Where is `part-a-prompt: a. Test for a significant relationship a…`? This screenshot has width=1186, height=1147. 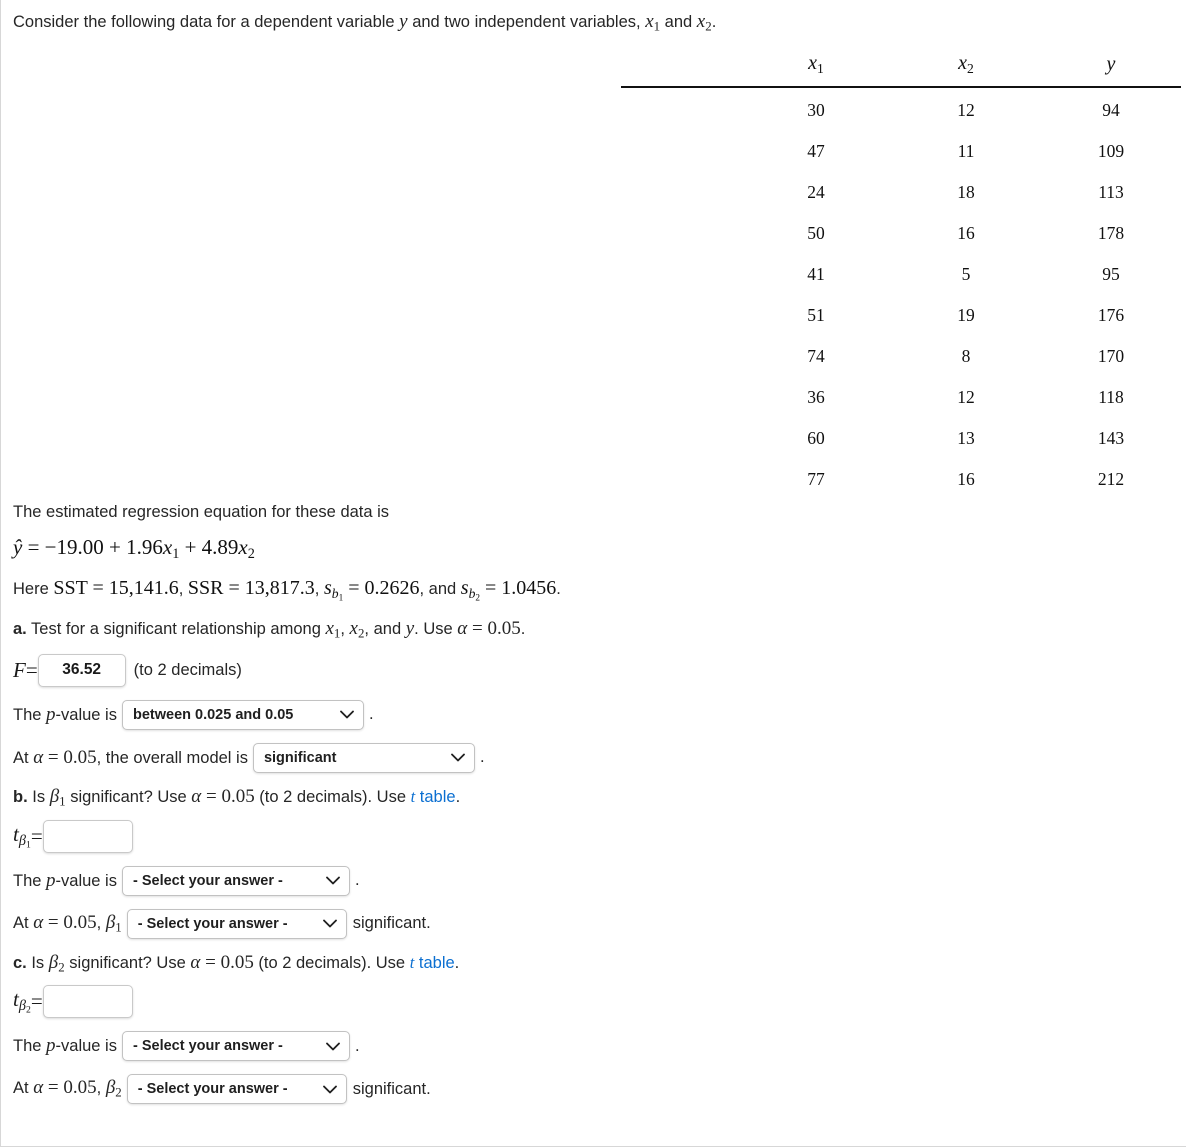 part-a-prompt: a. Test for a significant relationship a… is located at coordinates (269, 629).